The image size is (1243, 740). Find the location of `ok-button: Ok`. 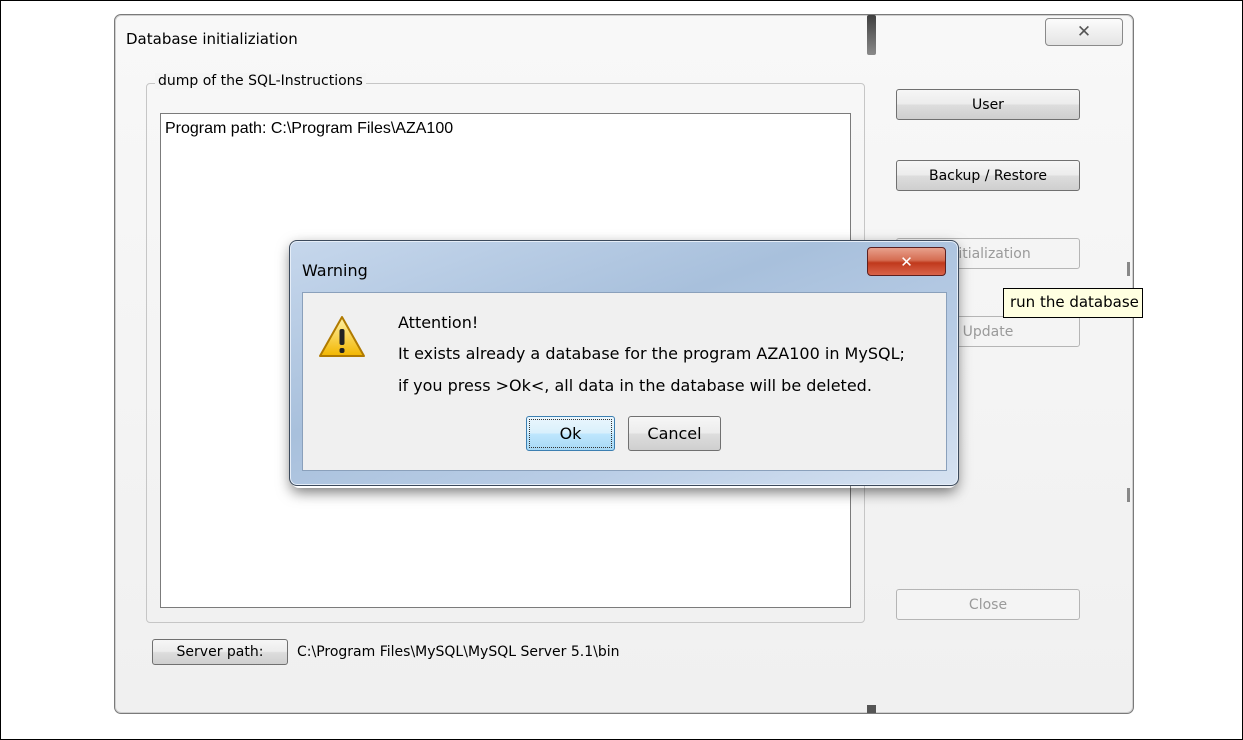

ok-button: Ok is located at coordinates (570, 433).